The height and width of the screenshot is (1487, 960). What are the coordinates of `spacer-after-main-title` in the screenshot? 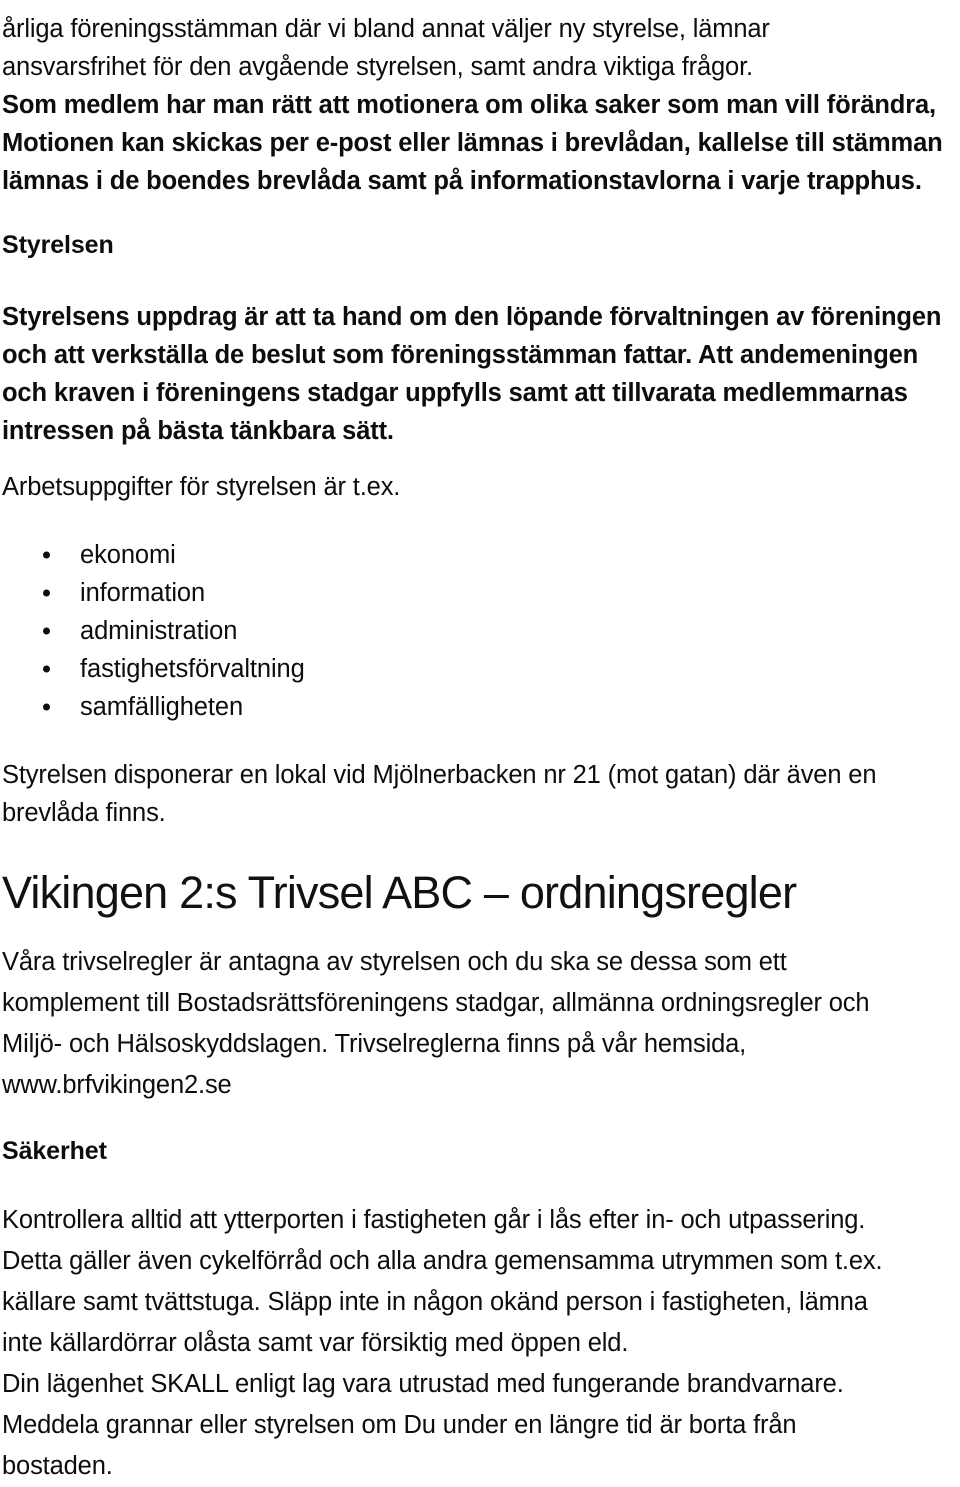 It's located at (478, 931).